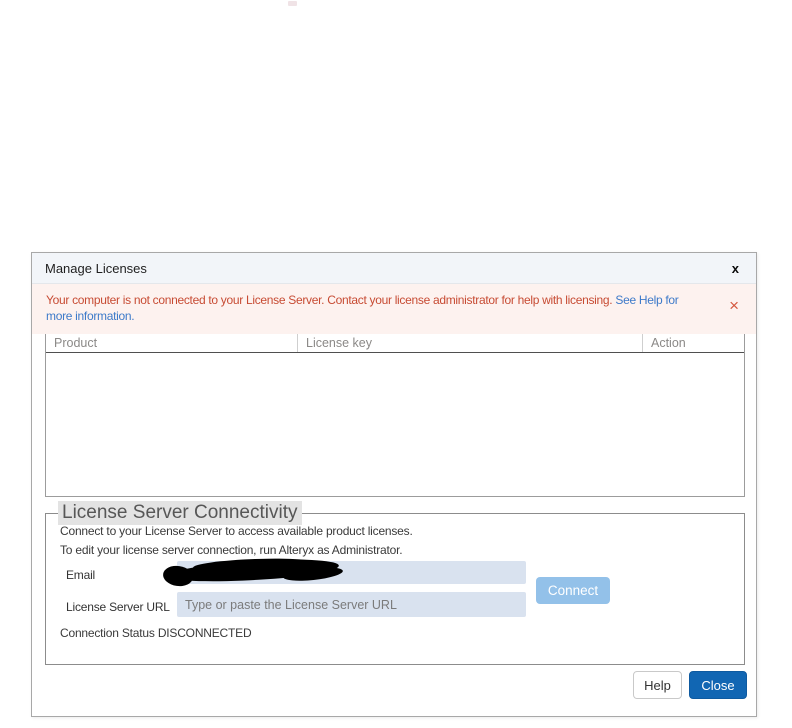 The width and height of the screenshot is (792, 728). I want to click on email-field, so click(351, 572).